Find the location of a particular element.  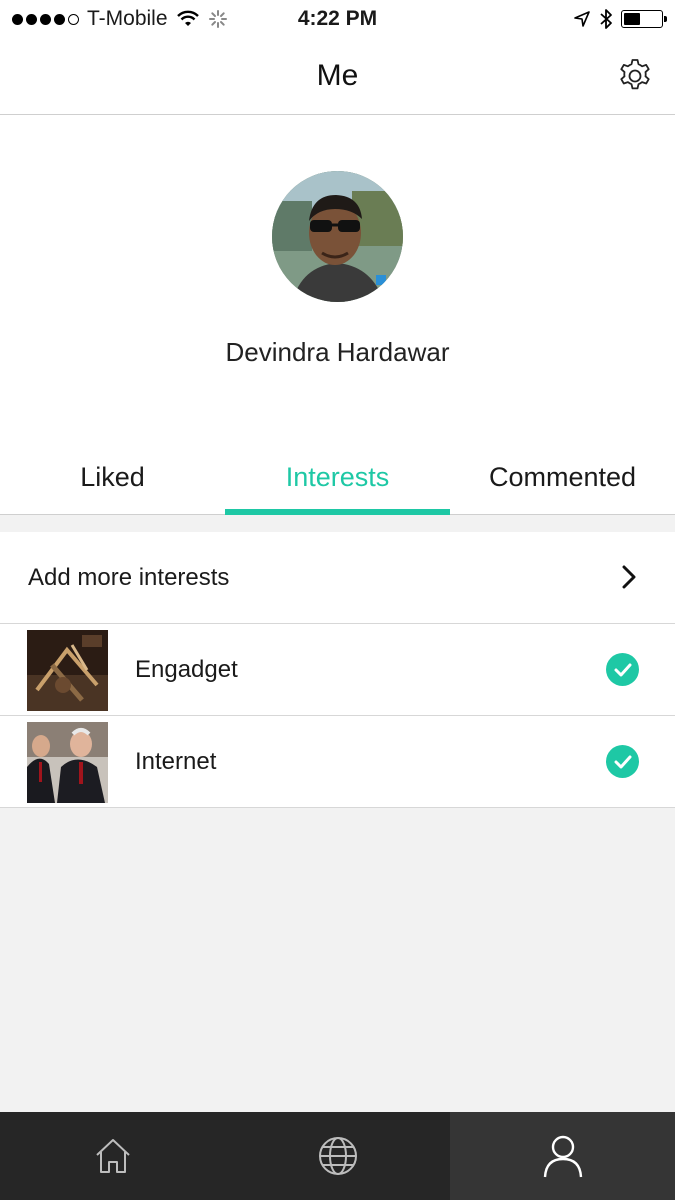

interest-label: Engadget is located at coordinates (186, 669).